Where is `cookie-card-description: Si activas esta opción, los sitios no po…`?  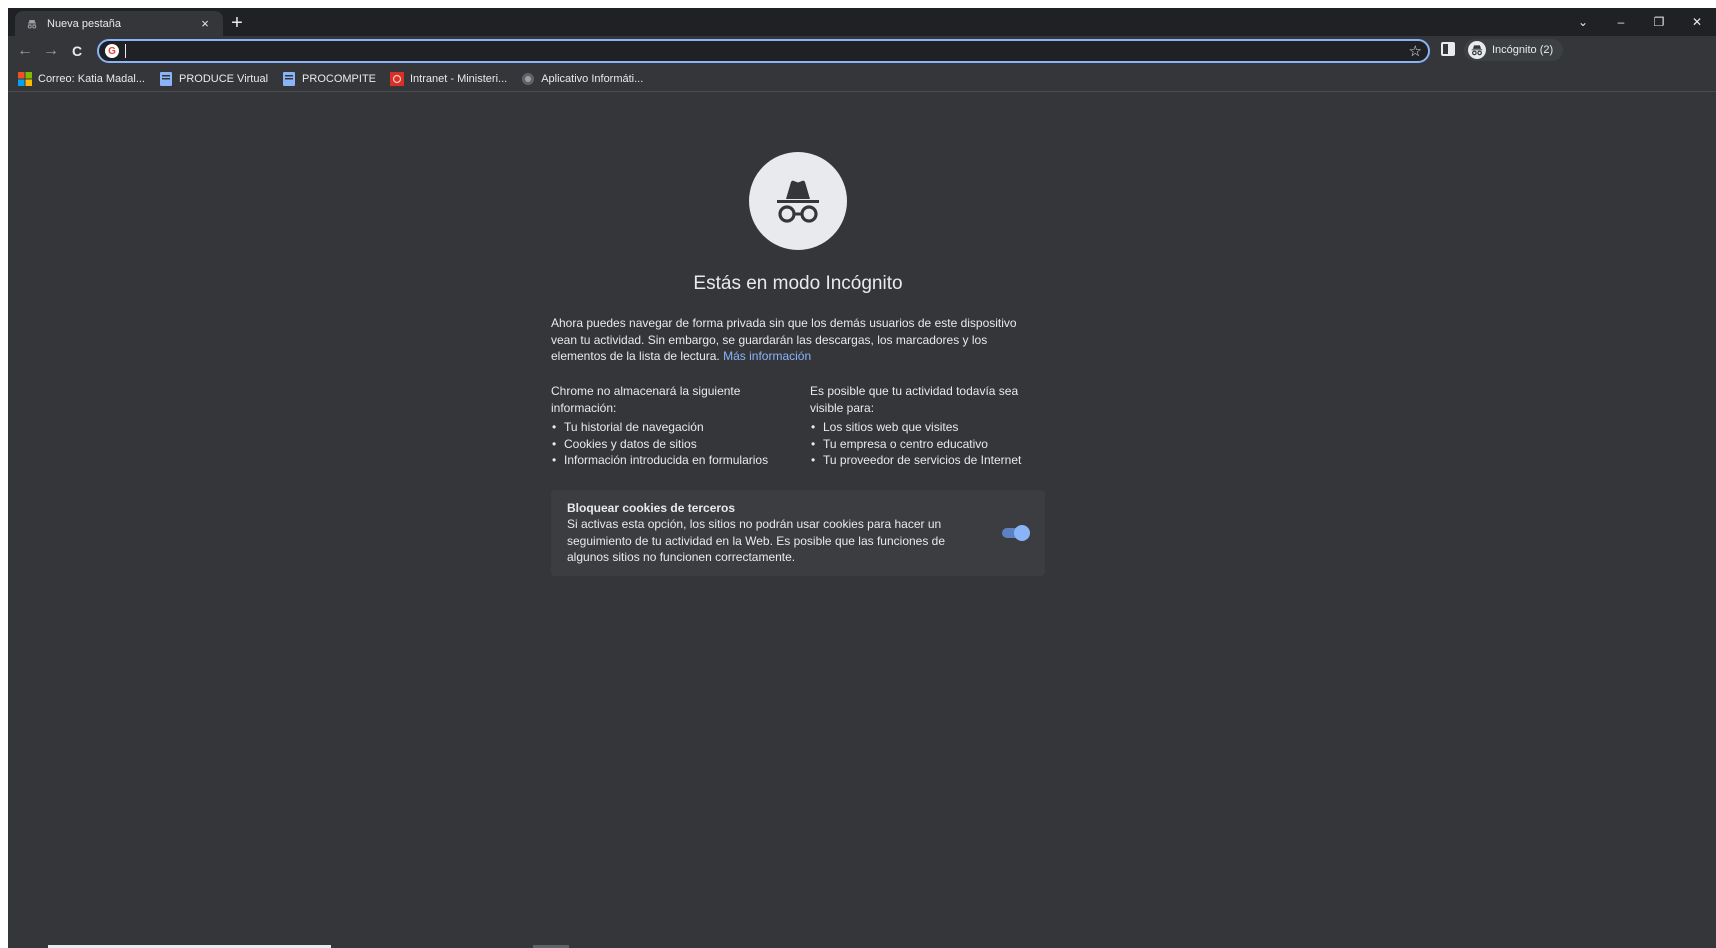
cookie-card-description: Si activas esta opción, los sitios no po… is located at coordinates (756, 540).